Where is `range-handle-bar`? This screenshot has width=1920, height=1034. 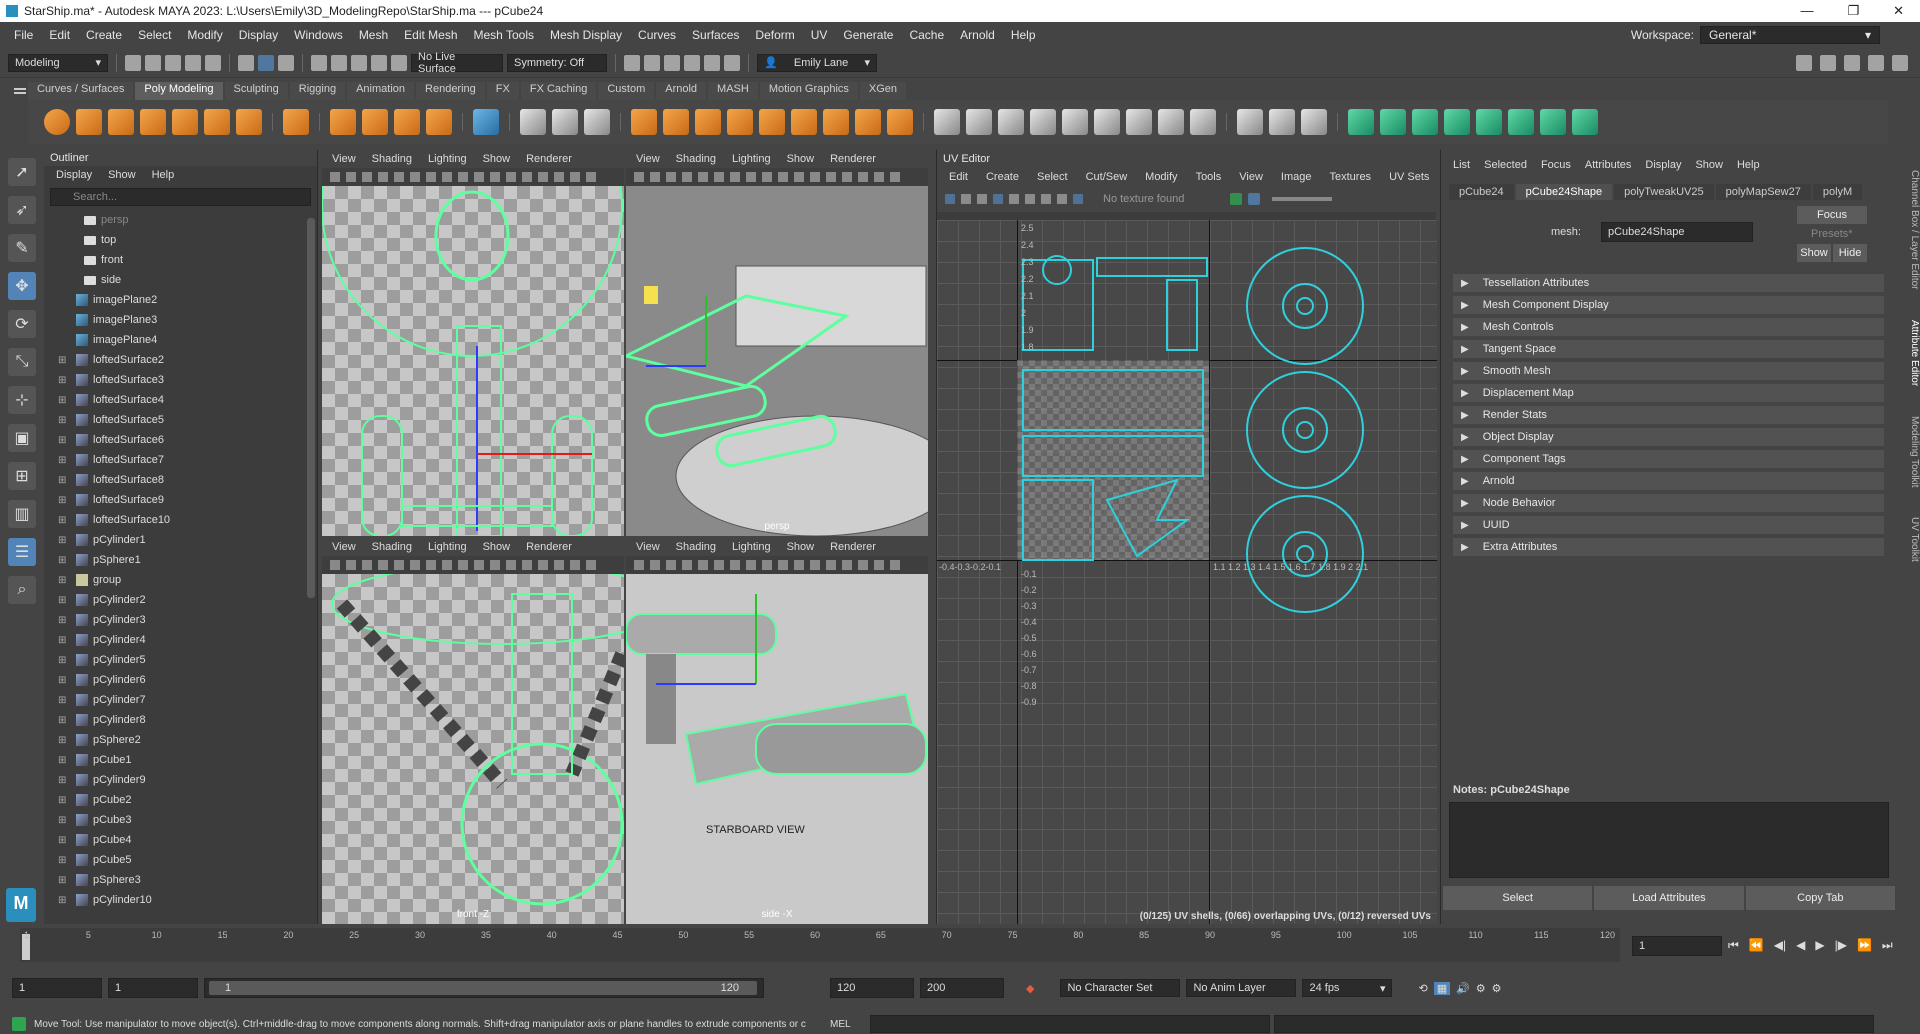
range-handle-bar is located at coordinates (483, 988).